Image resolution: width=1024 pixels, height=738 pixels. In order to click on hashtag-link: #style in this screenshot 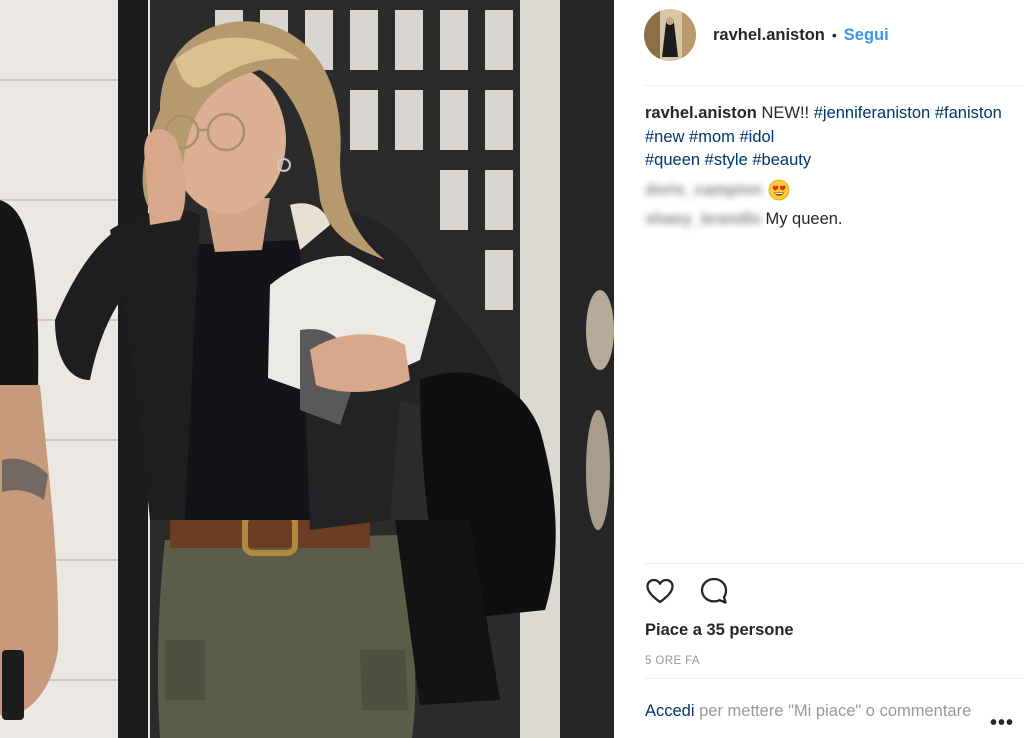, I will do `click(726, 160)`.